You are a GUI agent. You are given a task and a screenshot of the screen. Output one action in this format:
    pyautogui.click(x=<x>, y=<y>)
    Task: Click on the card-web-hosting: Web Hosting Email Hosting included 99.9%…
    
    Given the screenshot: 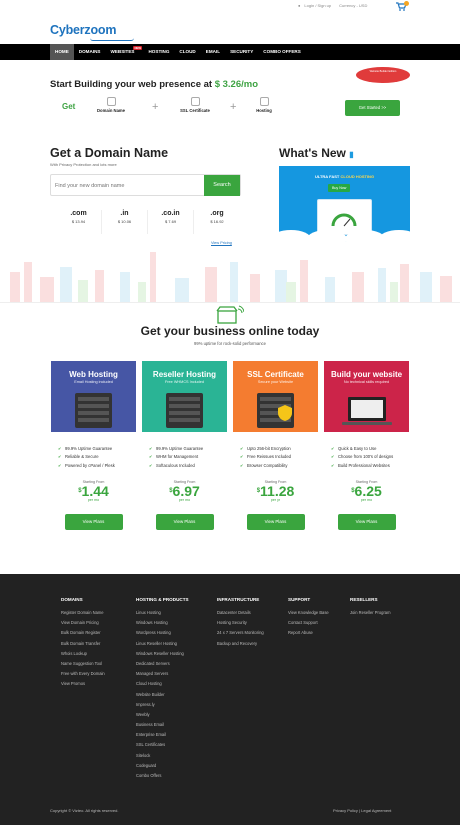 What is the action you would take?
    pyautogui.click(x=93, y=468)
    